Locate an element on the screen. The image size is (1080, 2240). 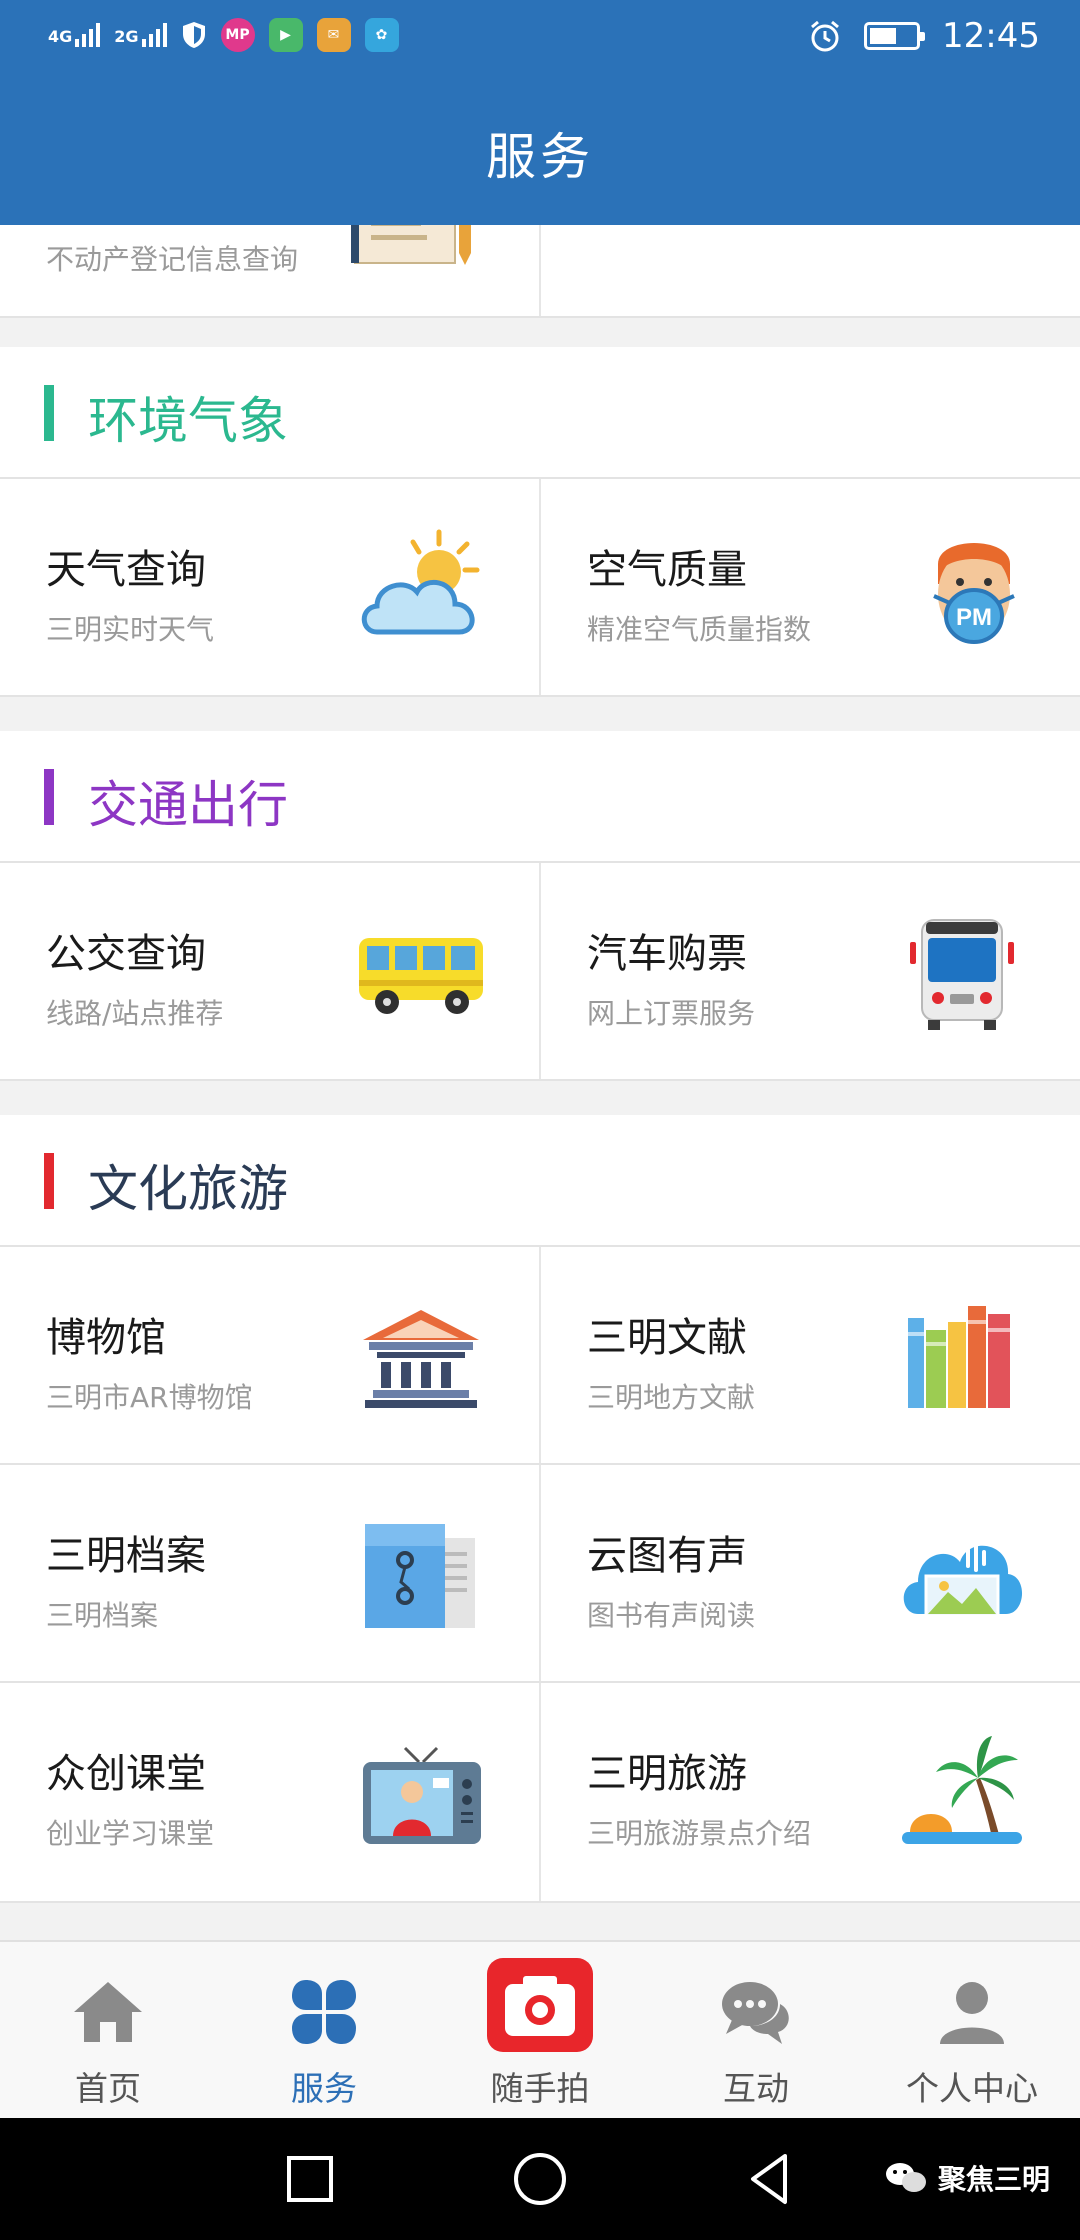
maker-class-card: 众创课堂 创业学习课堂 is located at coordinates (270, 1792).